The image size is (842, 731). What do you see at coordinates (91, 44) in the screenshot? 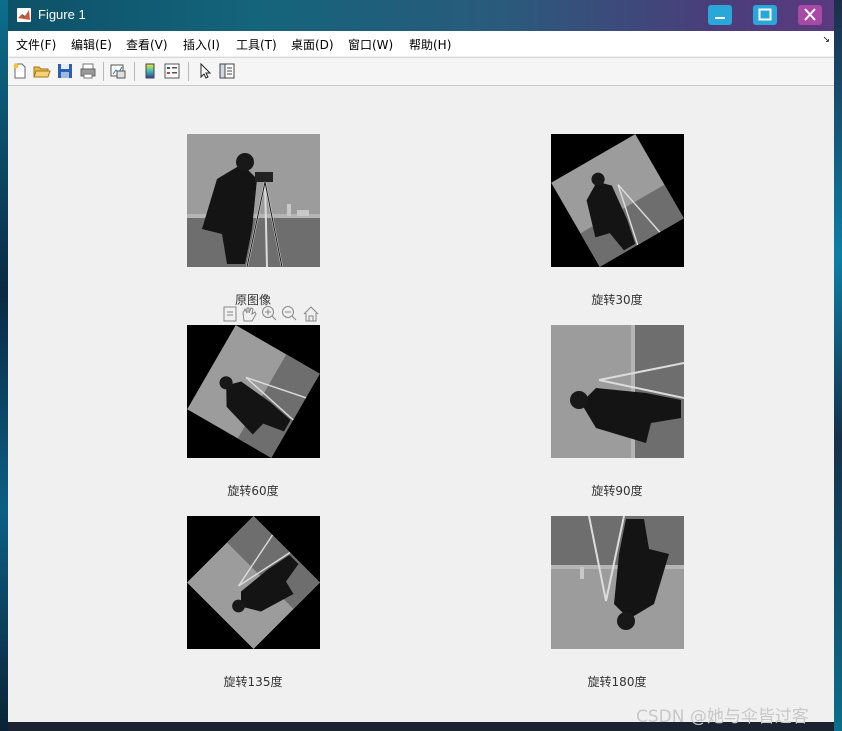
I see `menu-edit: 编辑(E)` at bounding box center [91, 44].